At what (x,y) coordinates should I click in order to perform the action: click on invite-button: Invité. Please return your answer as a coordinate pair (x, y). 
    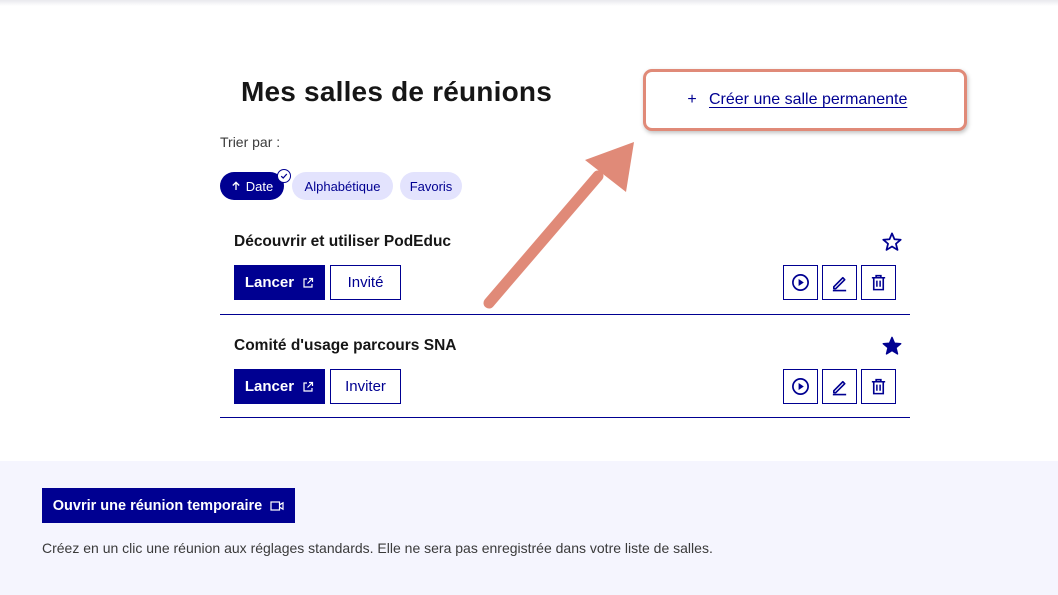
    Looking at the image, I should click on (365, 282).